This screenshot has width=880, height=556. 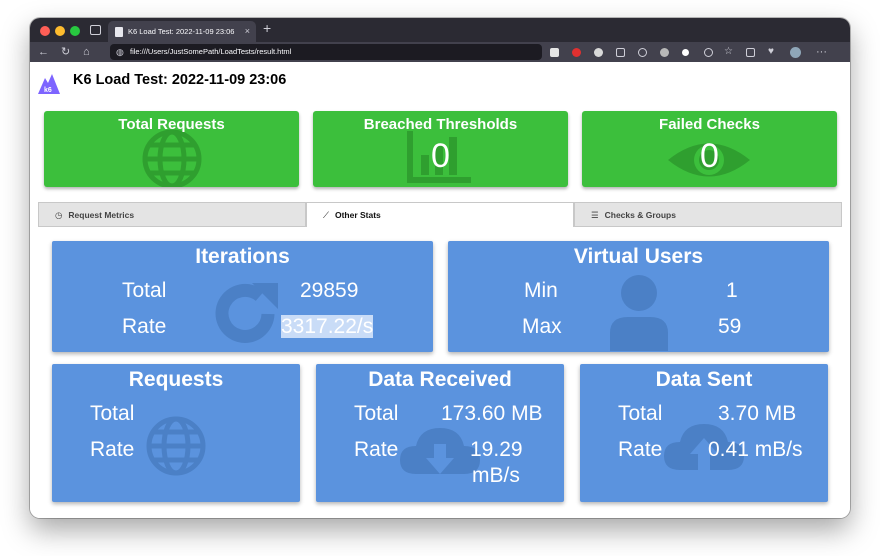 What do you see at coordinates (45, 31) in the screenshot?
I see `close-window-button` at bounding box center [45, 31].